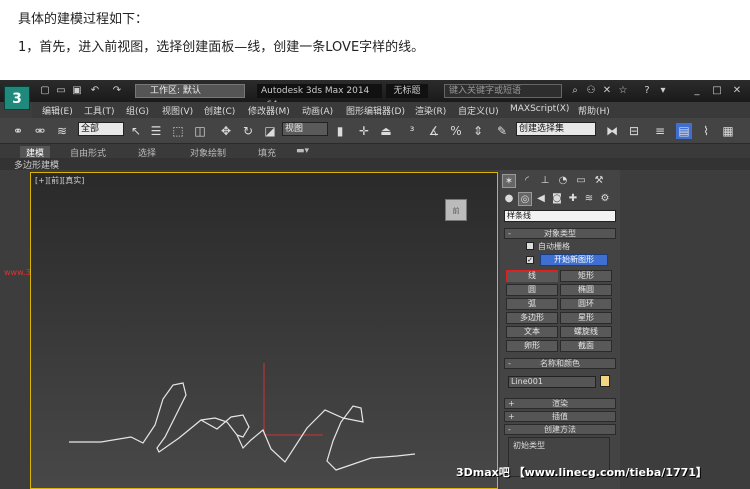  Describe the element at coordinates (478, 131) in the screenshot. I see `spinner-snap-icon: ⇕` at that location.